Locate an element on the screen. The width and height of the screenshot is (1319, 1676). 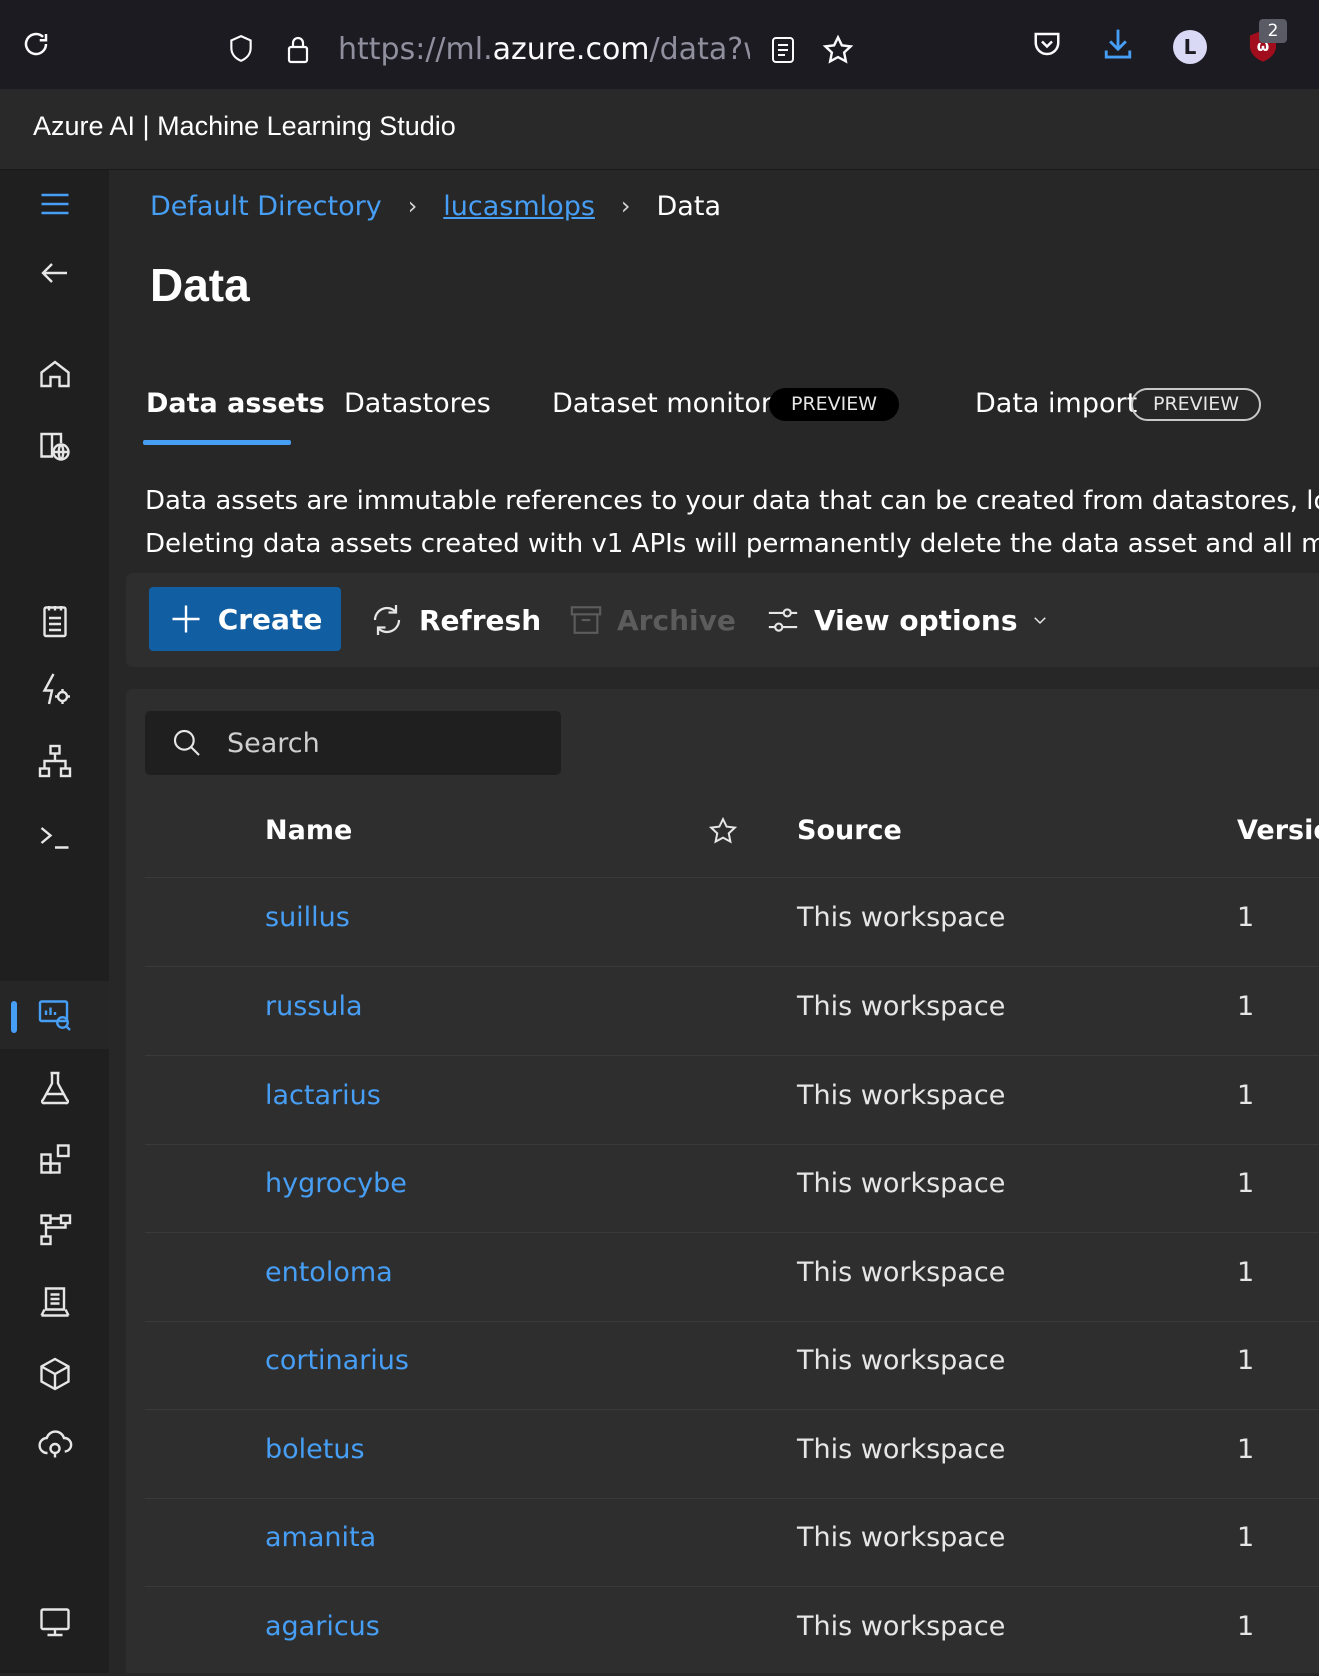
address-bar-url: https://ml.azure.com/data?ws is located at coordinates (544, 50).